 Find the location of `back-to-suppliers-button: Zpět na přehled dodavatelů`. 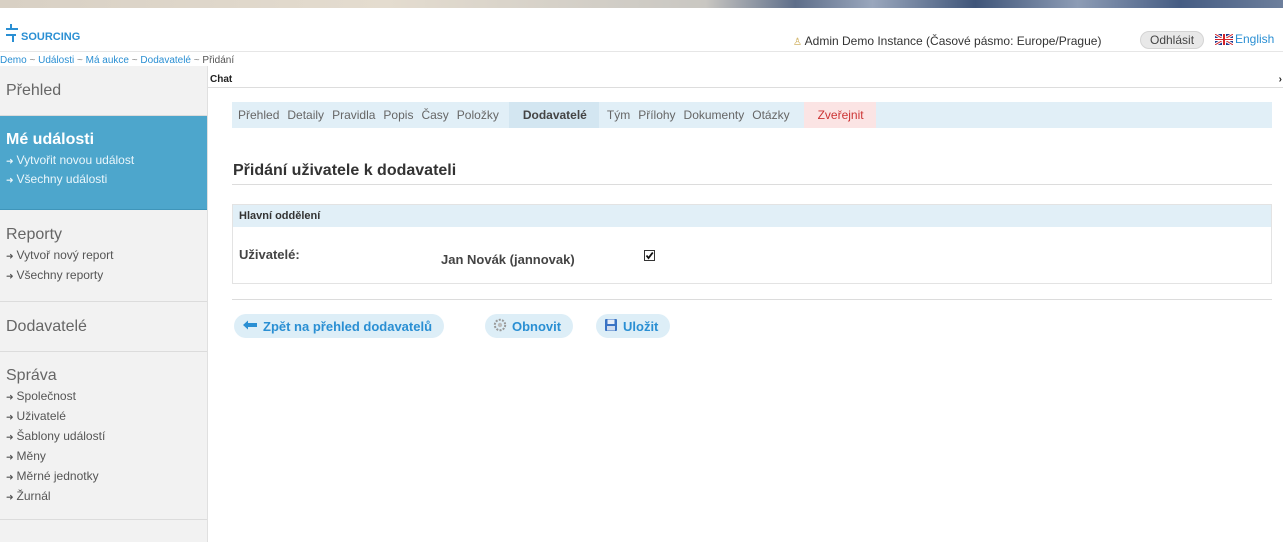

back-to-suppliers-button: Zpět na přehled dodavatelů is located at coordinates (339, 326).